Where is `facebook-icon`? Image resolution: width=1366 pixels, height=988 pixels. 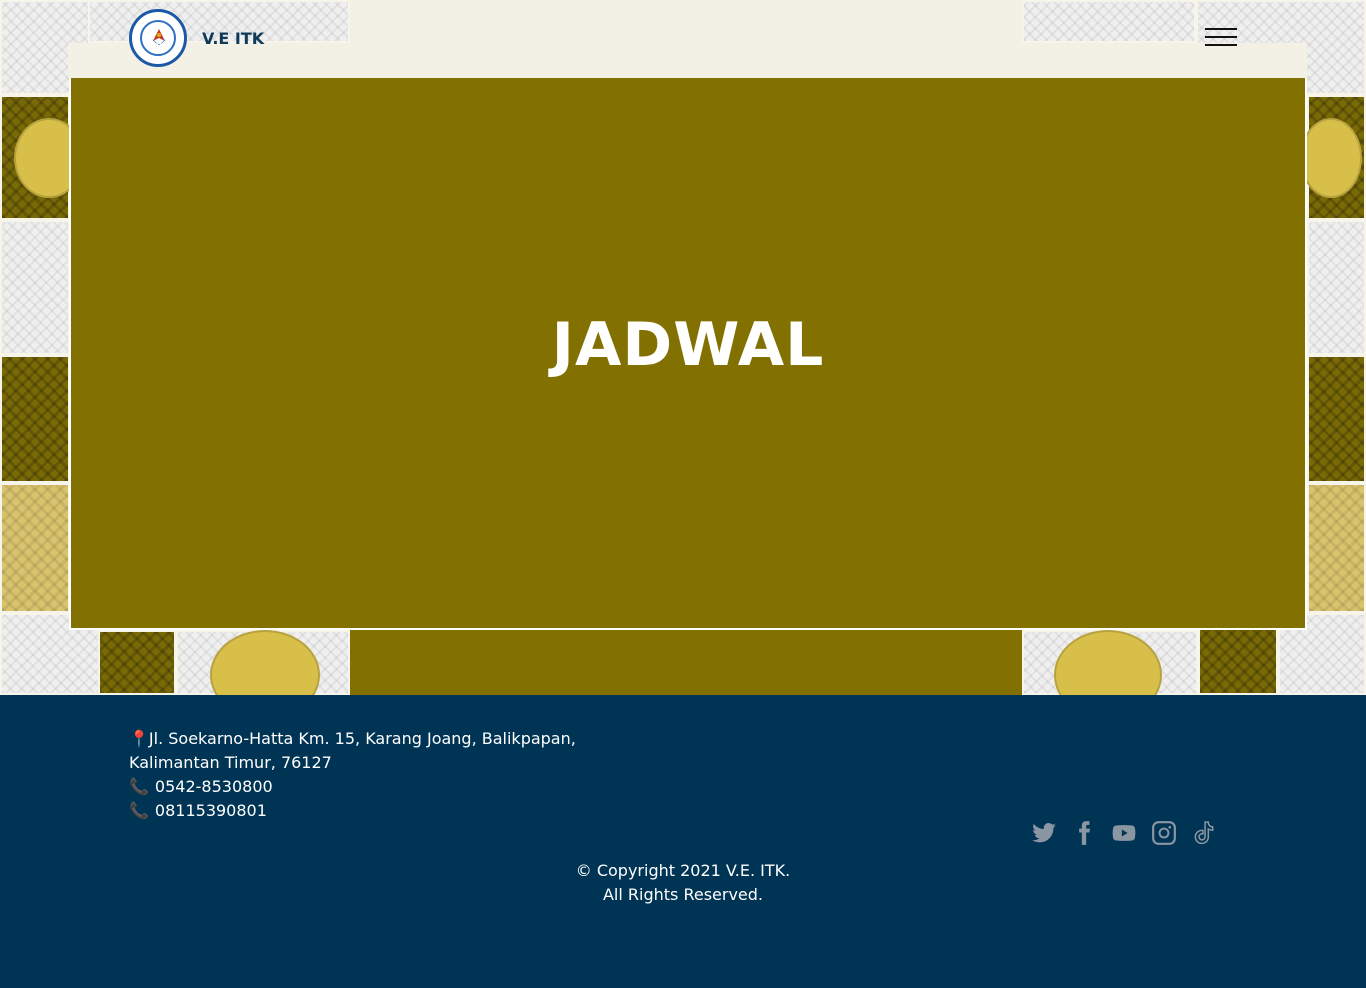
facebook-icon is located at coordinates (1084, 833).